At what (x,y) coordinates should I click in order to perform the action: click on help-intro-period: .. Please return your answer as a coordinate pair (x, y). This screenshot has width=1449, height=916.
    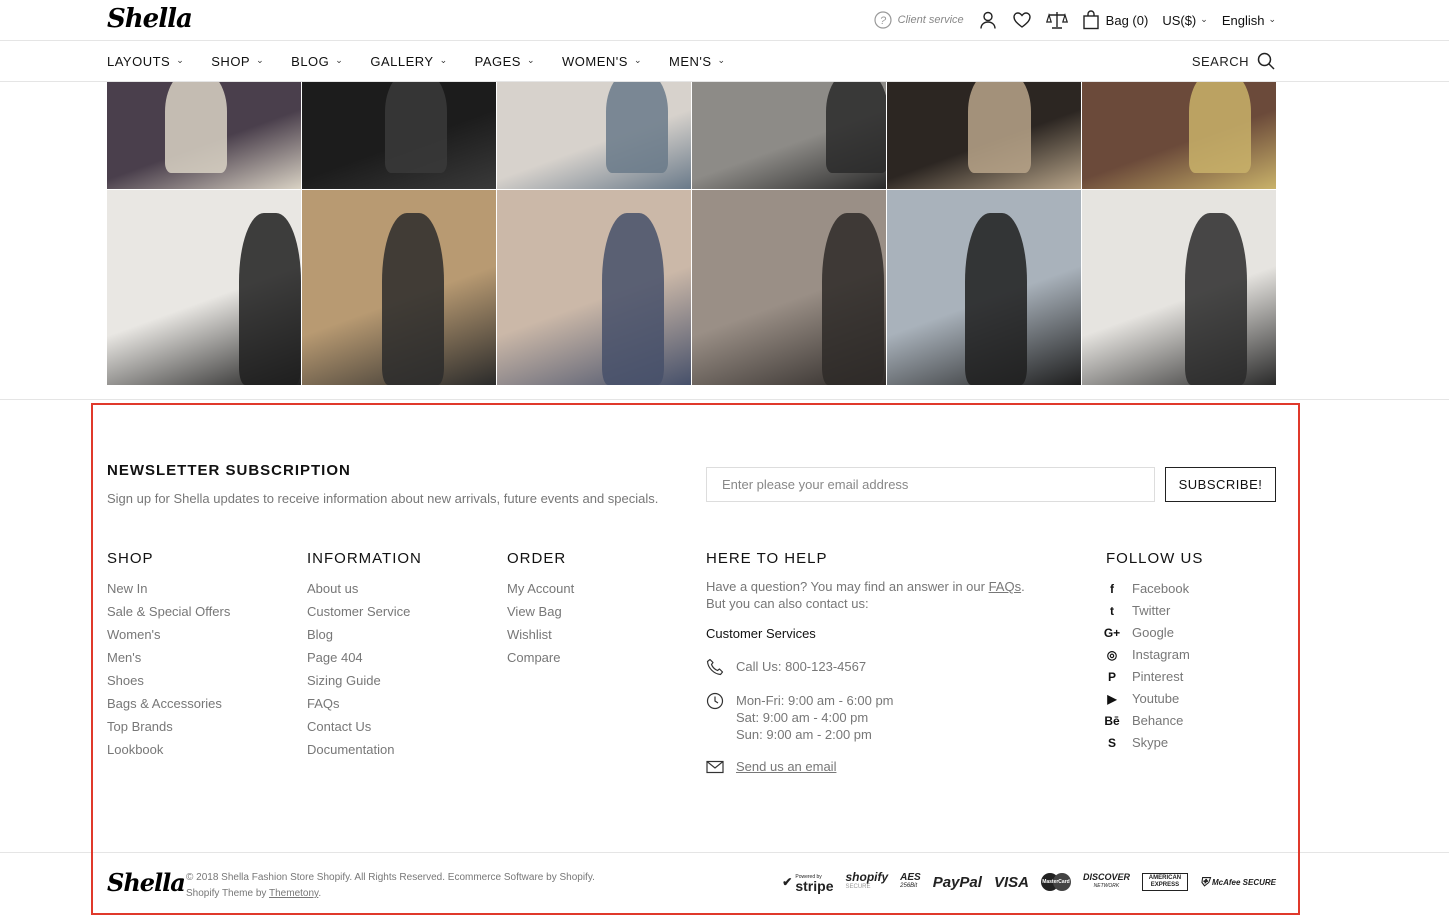
    Looking at the image, I should click on (1023, 586).